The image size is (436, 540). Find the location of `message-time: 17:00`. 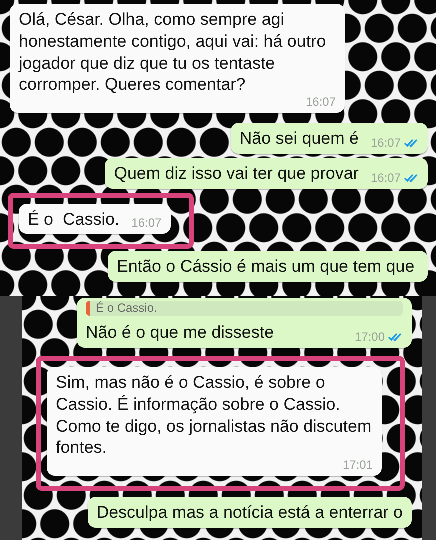

message-time: 17:00 is located at coordinates (369, 337).